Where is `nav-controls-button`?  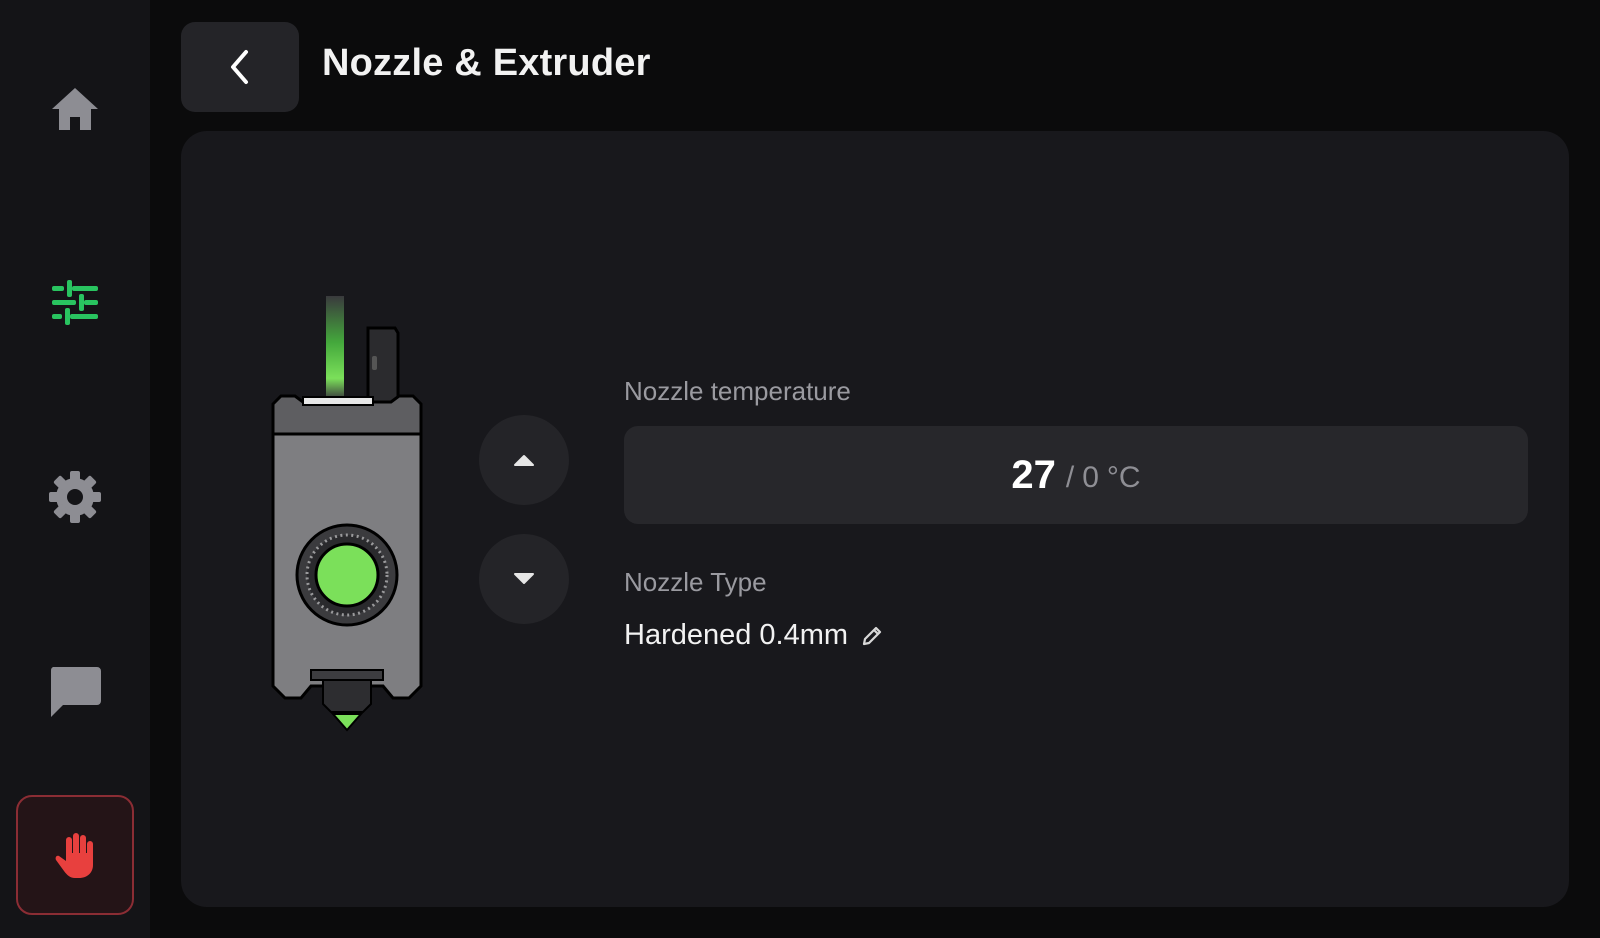
nav-controls-button is located at coordinates (75, 303).